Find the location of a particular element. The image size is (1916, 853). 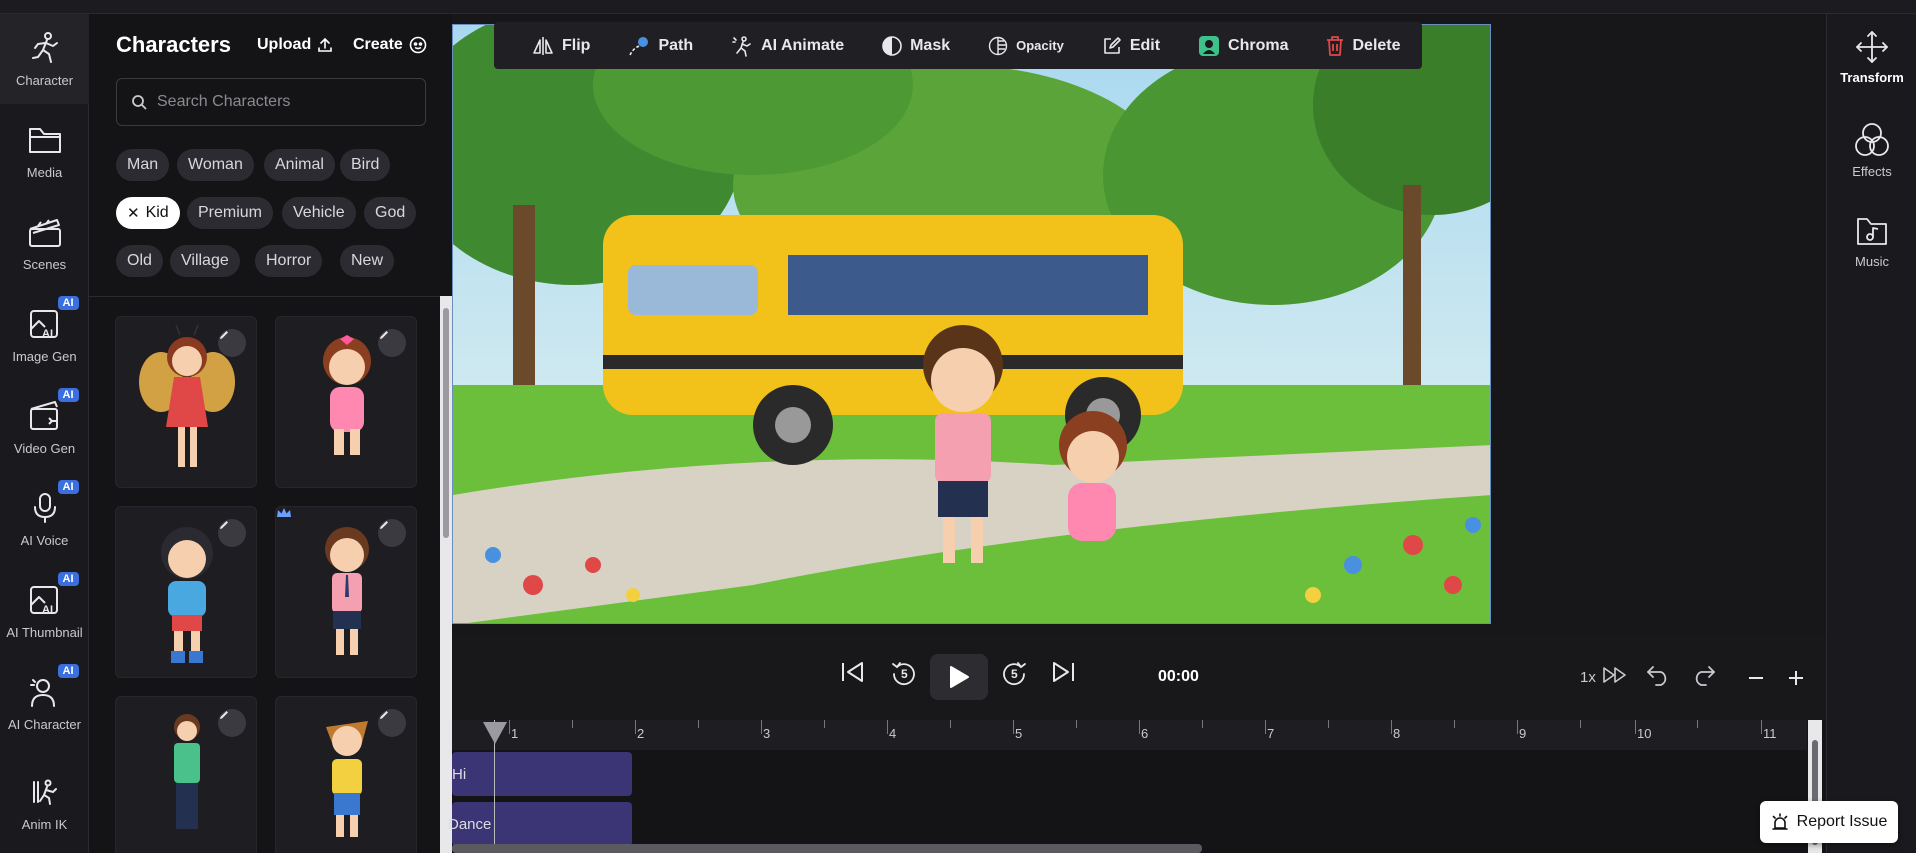

speed-button is located at coordinates (1615, 675).